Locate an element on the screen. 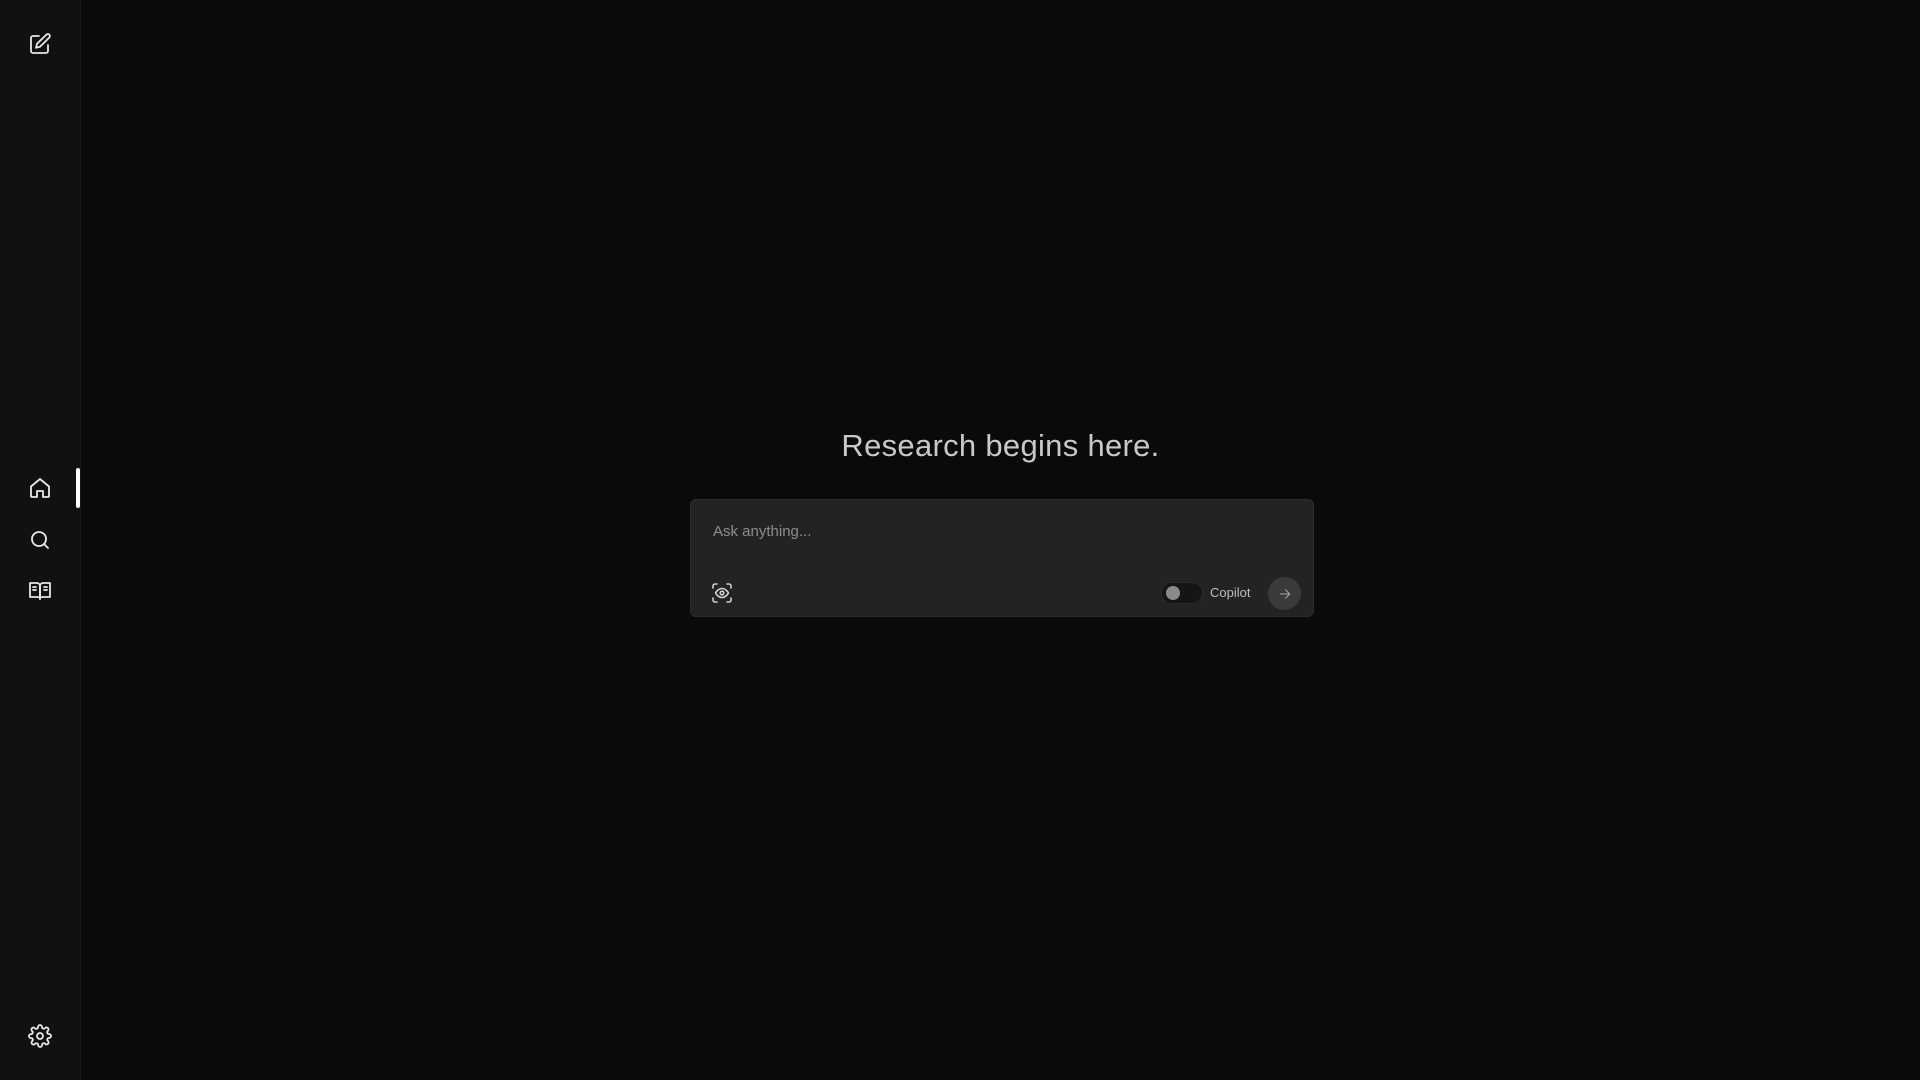  sidebar-item-discover is located at coordinates (40, 540).